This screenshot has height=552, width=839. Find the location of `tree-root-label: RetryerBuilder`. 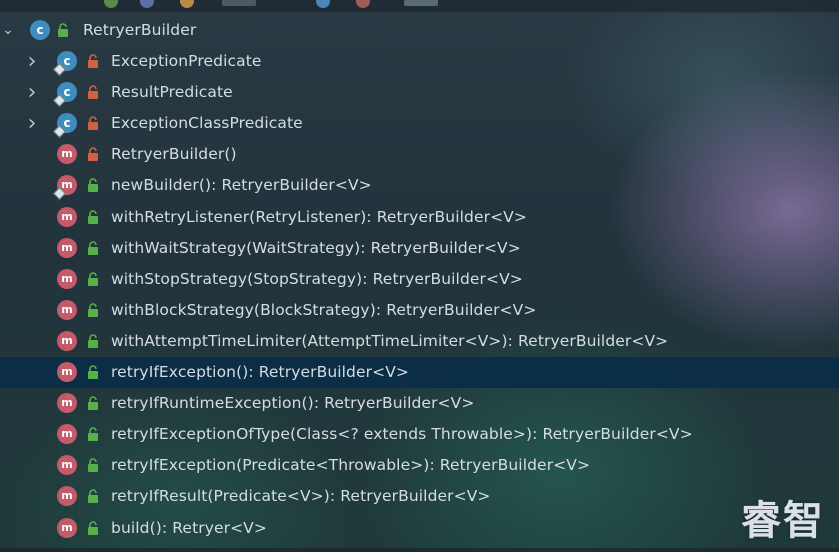

tree-root-label: RetryerBuilder is located at coordinates (140, 30).